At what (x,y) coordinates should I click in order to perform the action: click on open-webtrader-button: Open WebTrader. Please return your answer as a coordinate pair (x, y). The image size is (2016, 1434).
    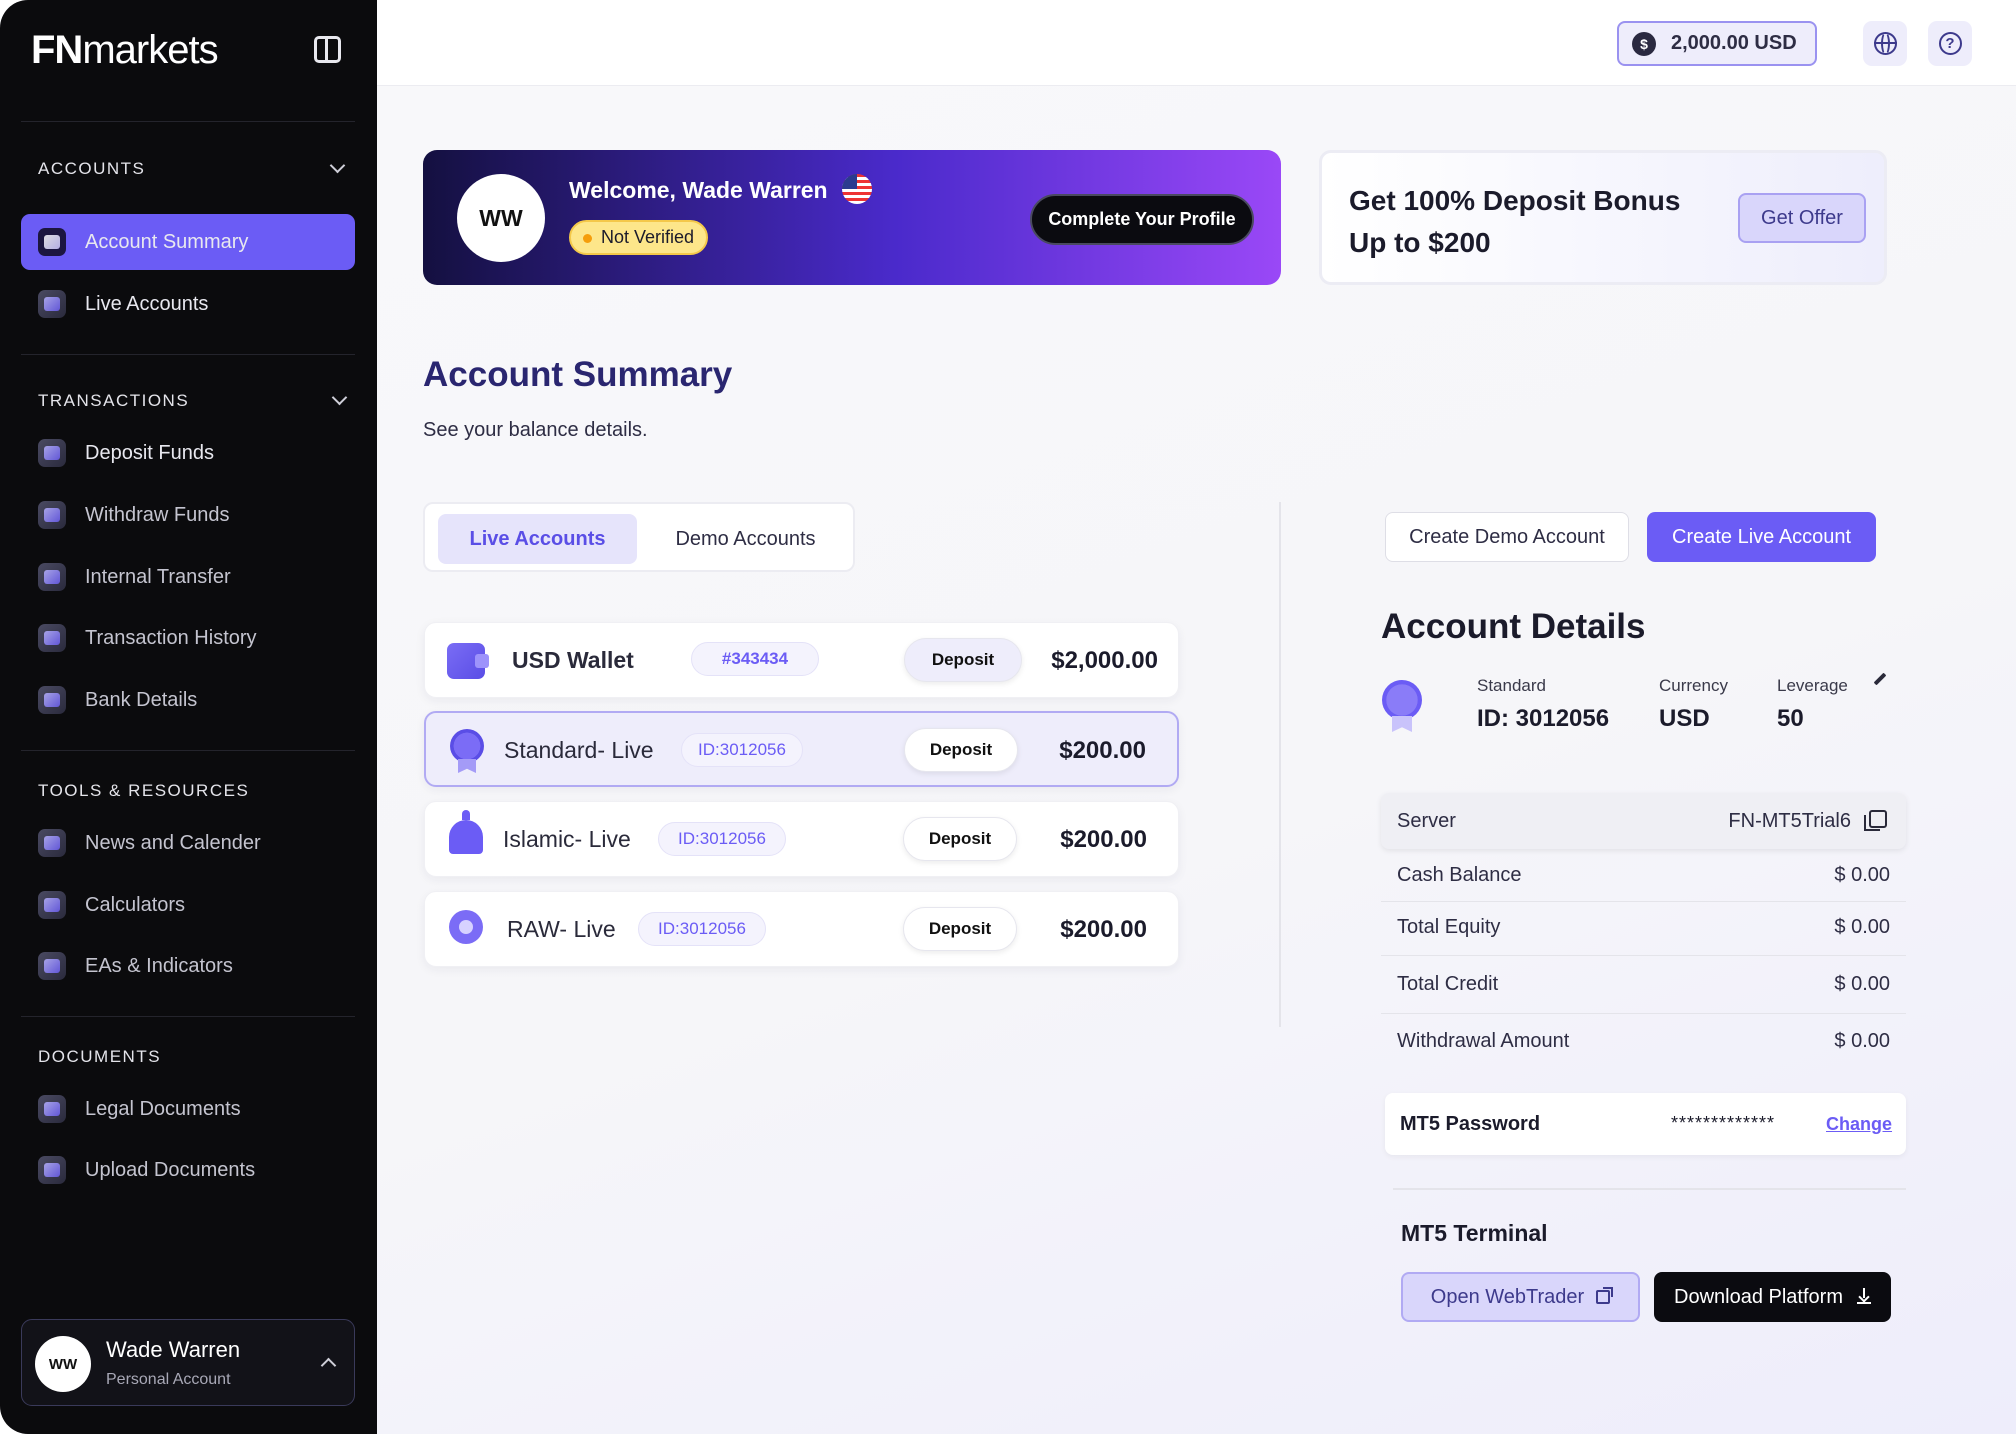
    Looking at the image, I should click on (1520, 1297).